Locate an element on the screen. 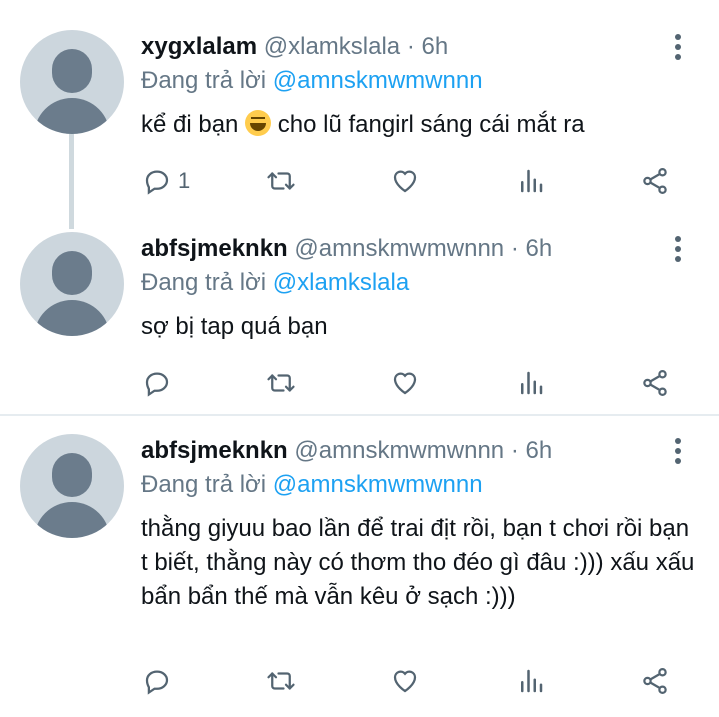  handle: @xlamkslala is located at coordinates (332, 46).